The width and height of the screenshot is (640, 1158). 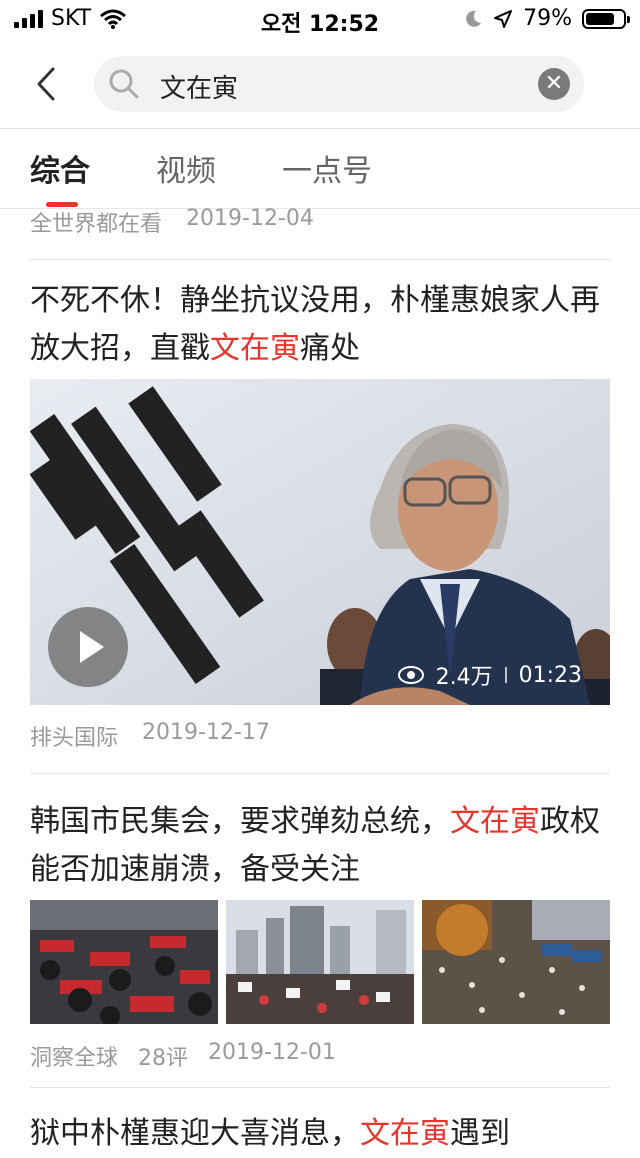 What do you see at coordinates (250, 218) in the screenshot?
I see `date-label: 2019-12-04` at bounding box center [250, 218].